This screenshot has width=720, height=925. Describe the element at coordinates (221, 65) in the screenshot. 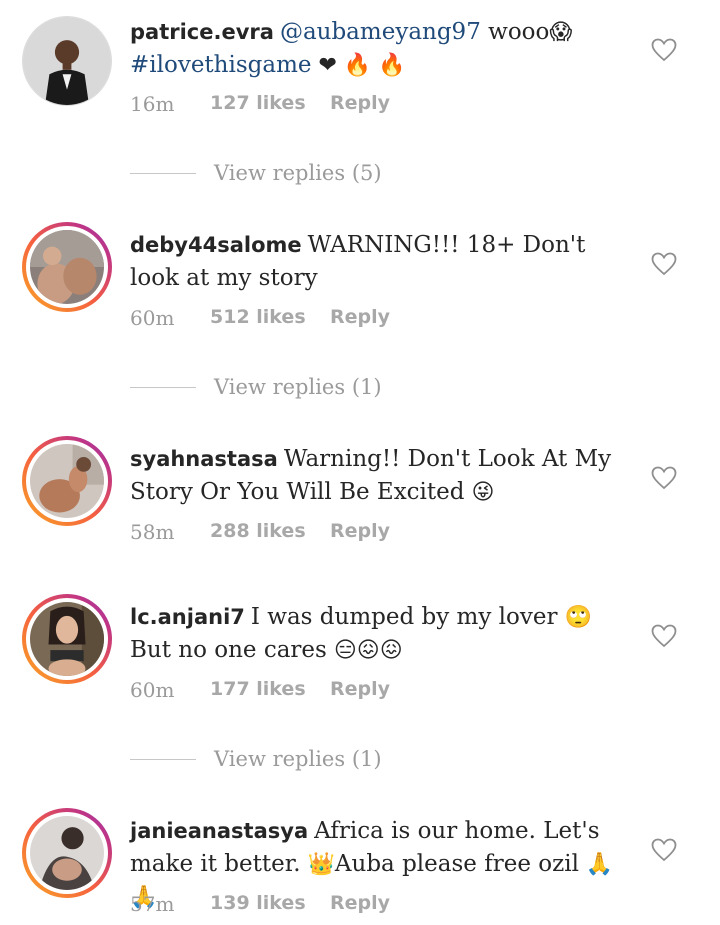

I see `hashtag-link: #ilovethisgame` at that location.